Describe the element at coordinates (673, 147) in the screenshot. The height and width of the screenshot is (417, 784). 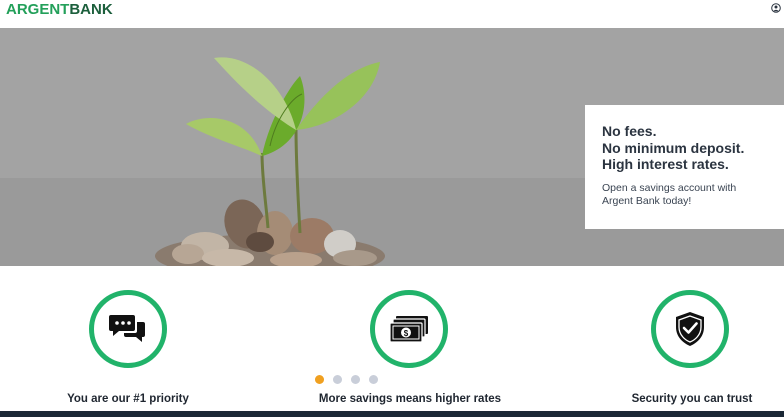
I see `headline-line-2: No minimum deposit.` at that location.